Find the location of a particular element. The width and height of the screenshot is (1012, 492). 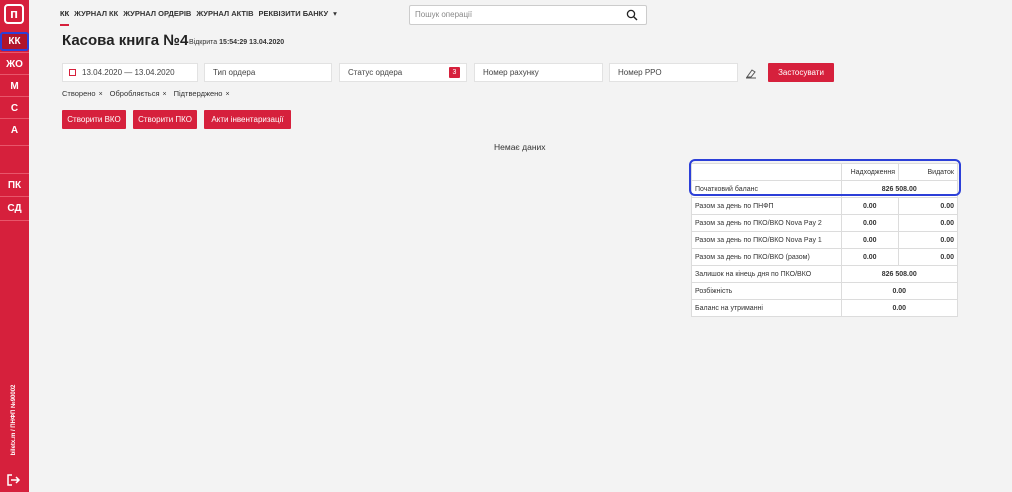

tag-label: Підтверджено is located at coordinates (198, 93).